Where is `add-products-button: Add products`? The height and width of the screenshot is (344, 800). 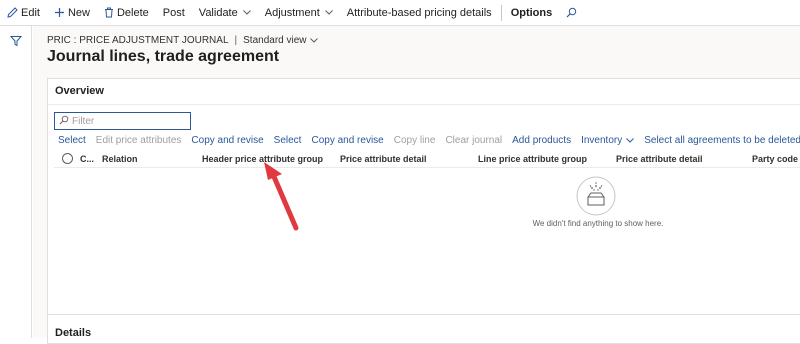 add-products-button: Add products is located at coordinates (541, 140).